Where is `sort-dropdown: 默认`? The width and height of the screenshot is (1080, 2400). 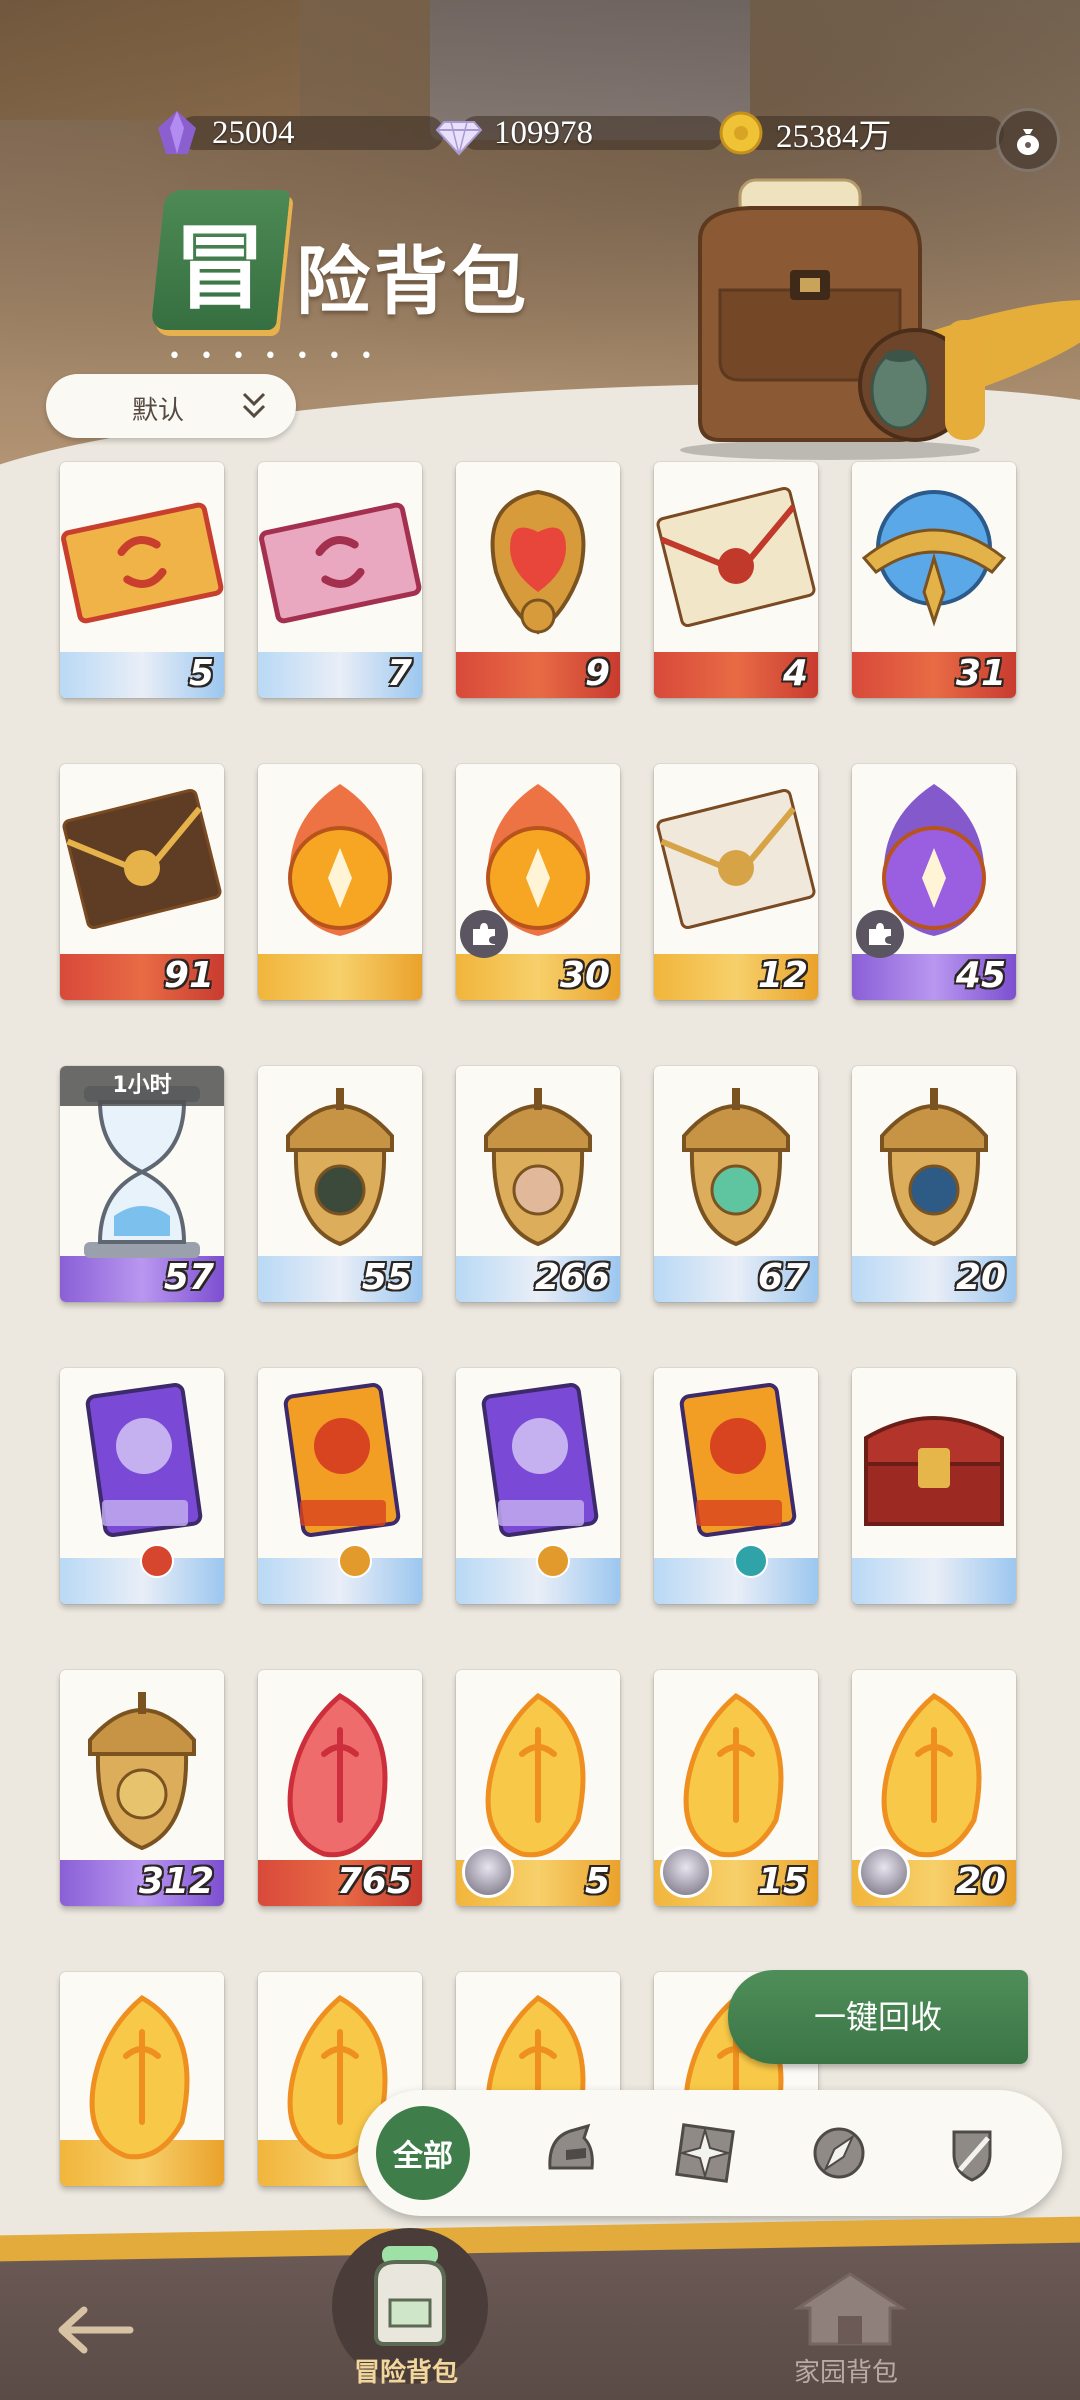 sort-dropdown: 默认 is located at coordinates (171, 406).